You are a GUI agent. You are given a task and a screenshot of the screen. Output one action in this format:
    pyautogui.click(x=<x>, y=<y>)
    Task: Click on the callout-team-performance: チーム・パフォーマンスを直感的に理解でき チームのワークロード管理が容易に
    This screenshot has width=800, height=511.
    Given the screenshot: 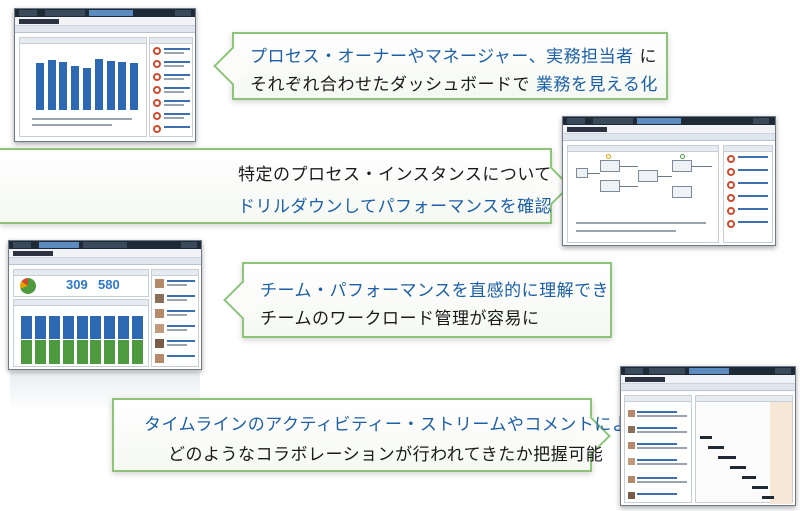 What is the action you would take?
    pyautogui.click(x=417, y=300)
    